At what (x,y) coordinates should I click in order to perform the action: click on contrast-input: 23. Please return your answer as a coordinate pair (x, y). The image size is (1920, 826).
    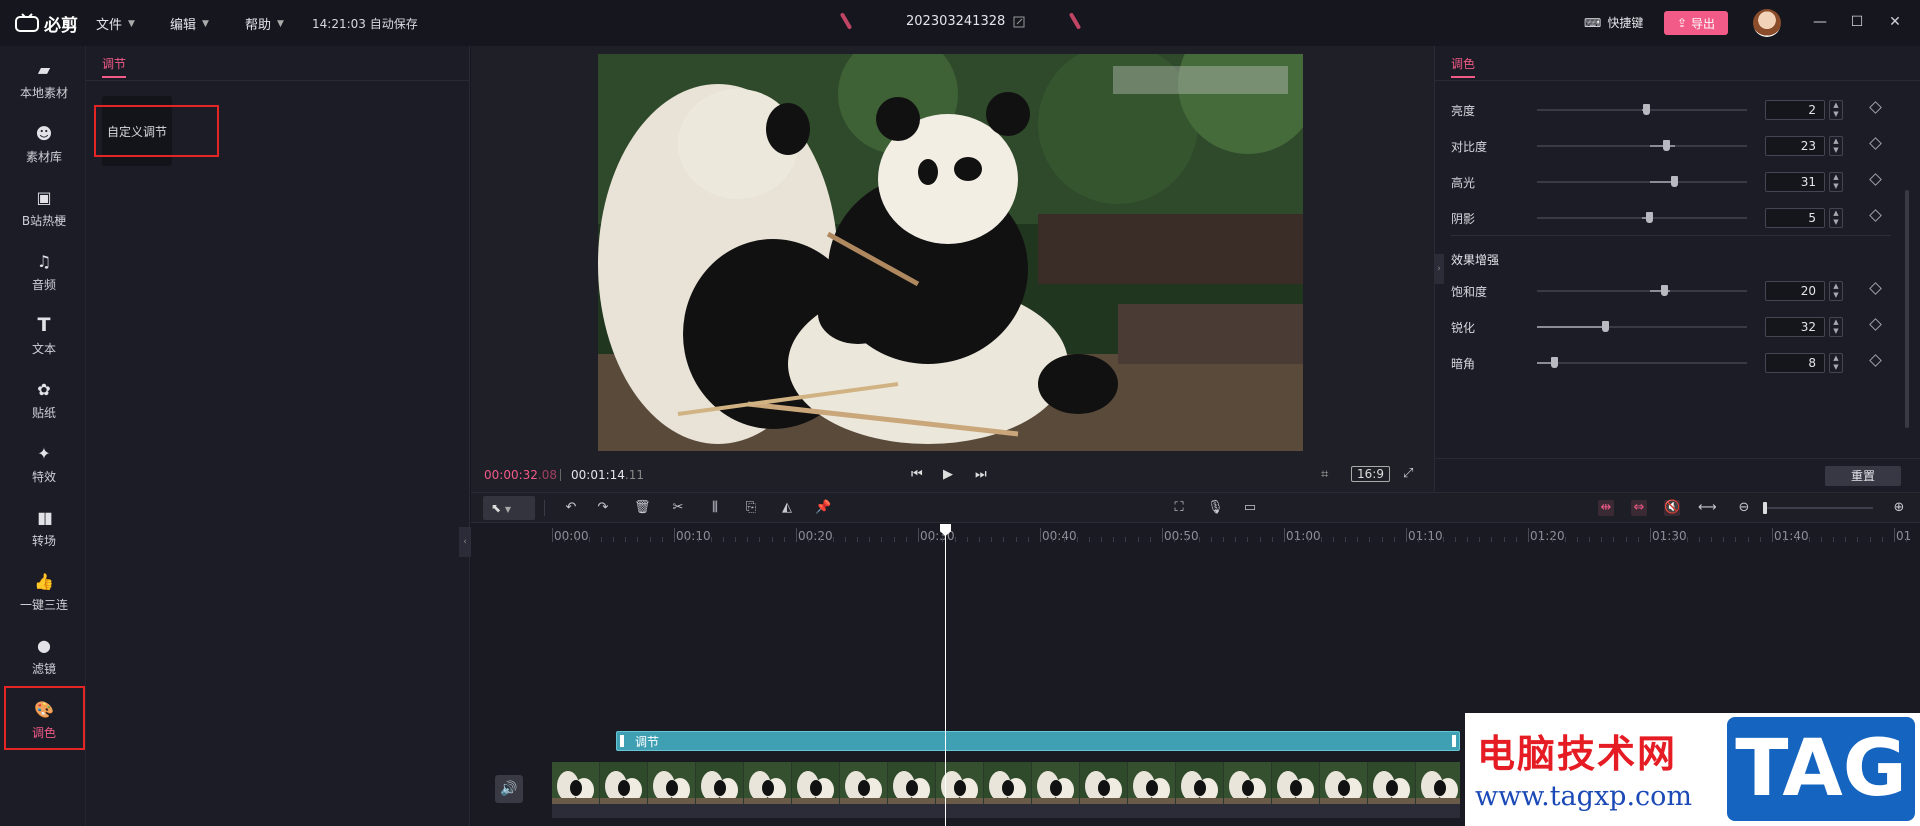
    Looking at the image, I should click on (1795, 146).